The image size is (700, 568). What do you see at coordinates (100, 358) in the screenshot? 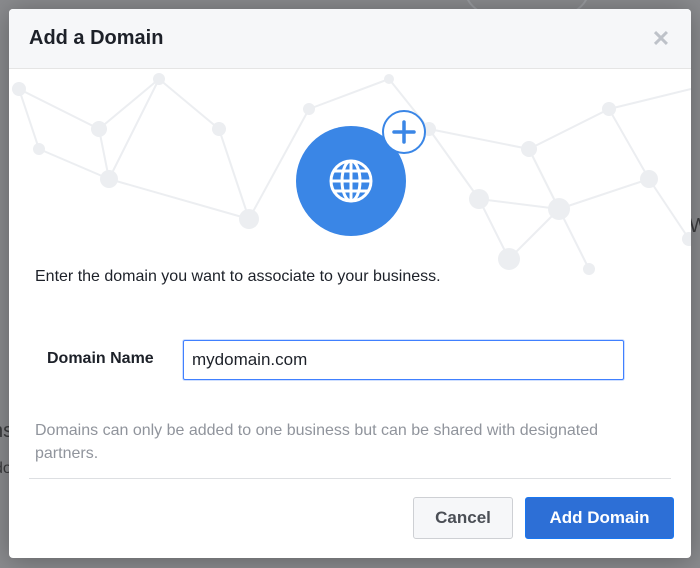
I see `domain-name-label: Domain Name` at bounding box center [100, 358].